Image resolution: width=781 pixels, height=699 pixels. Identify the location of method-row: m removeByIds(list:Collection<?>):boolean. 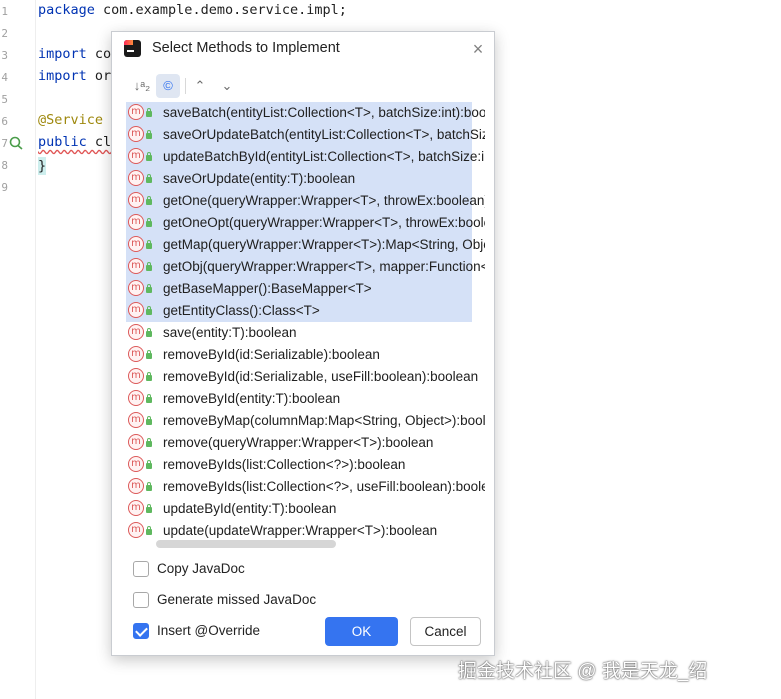
(299, 465).